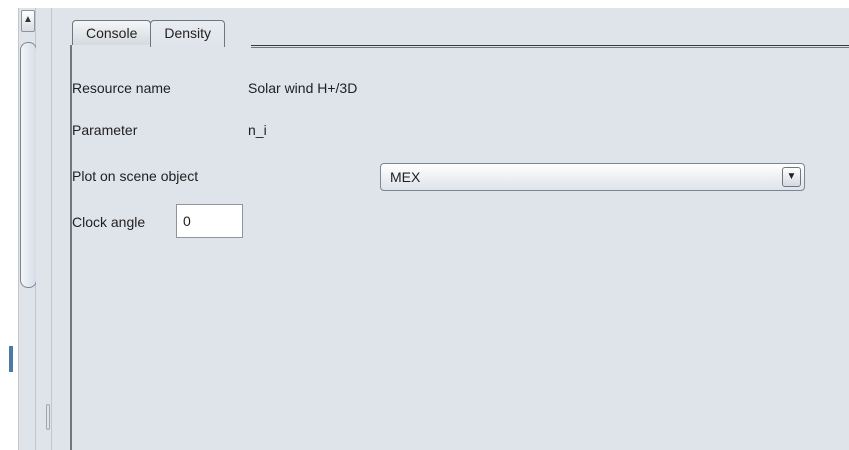  I want to click on clock-angle-input, so click(209, 221).